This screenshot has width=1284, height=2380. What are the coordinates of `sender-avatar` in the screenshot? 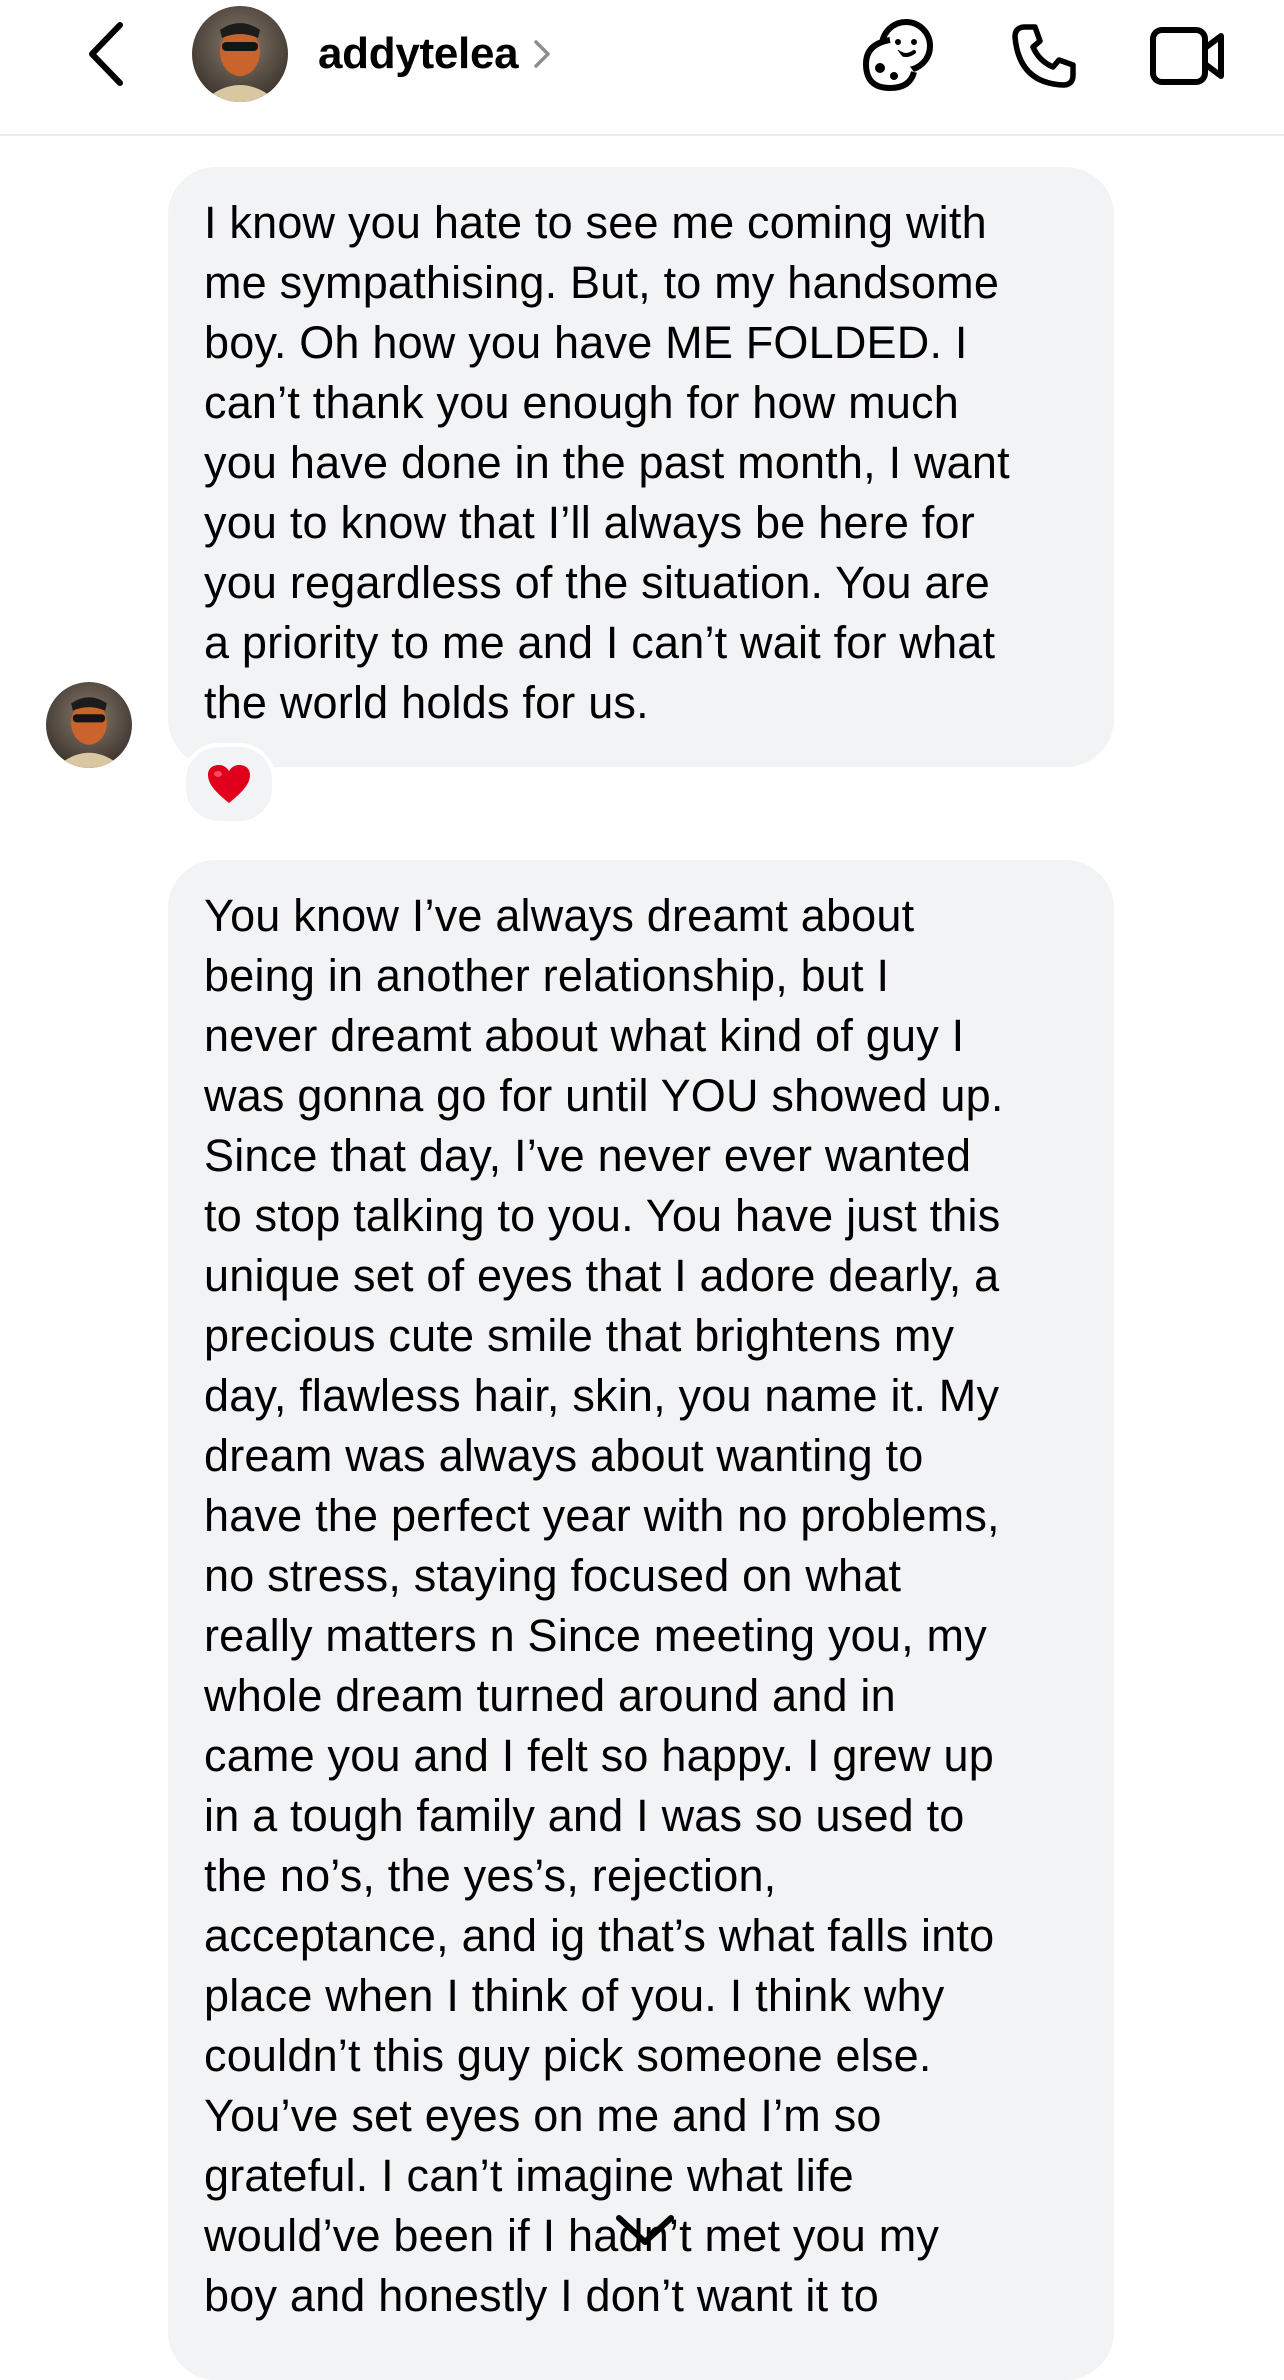 It's located at (89, 725).